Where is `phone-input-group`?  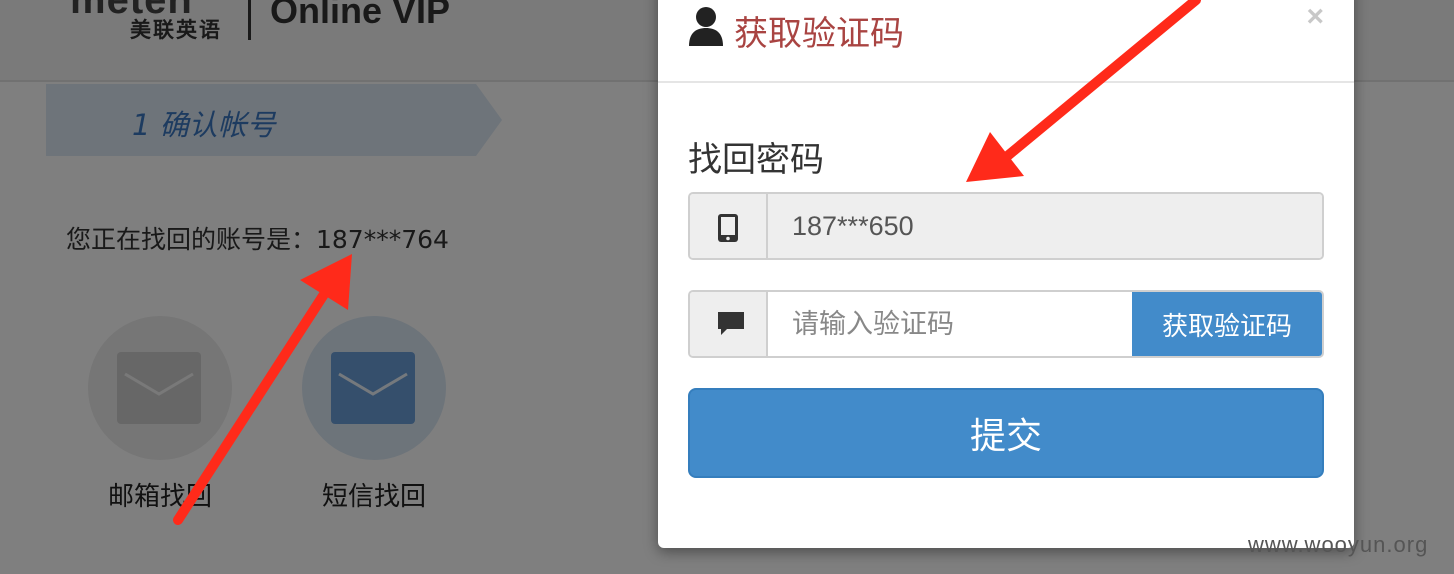
phone-input-group is located at coordinates (1006, 226).